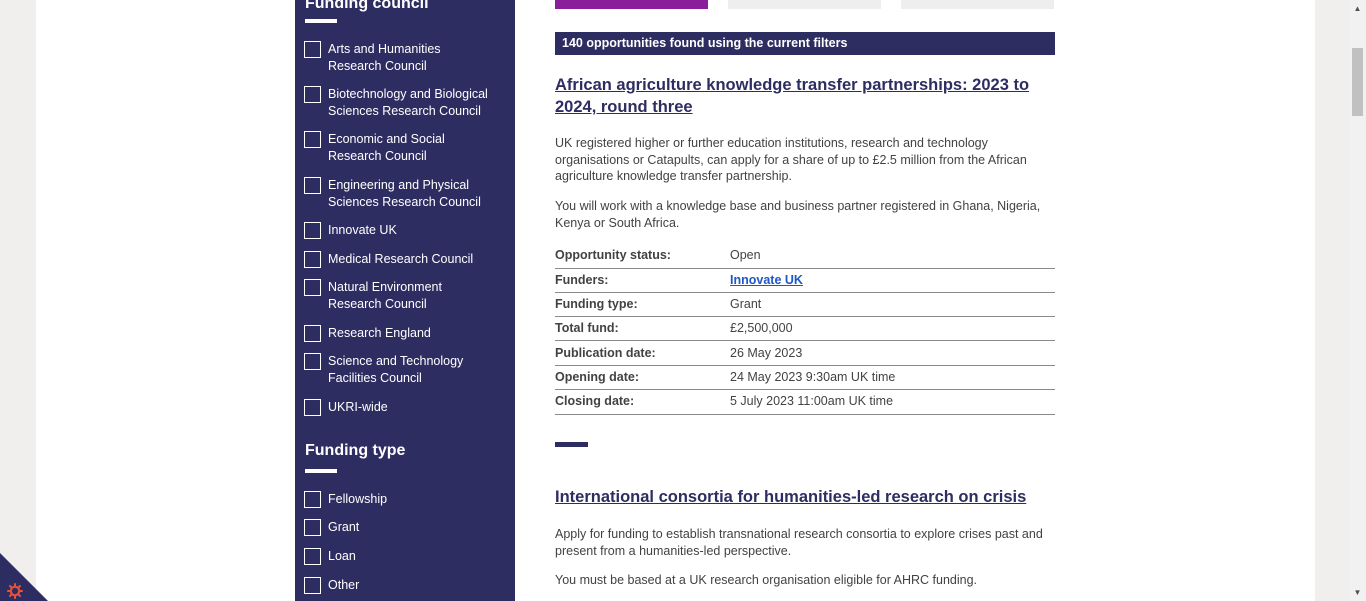 The height and width of the screenshot is (601, 1366). What do you see at coordinates (766, 353) in the screenshot?
I see `detail-value: 26 May 2023` at bounding box center [766, 353].